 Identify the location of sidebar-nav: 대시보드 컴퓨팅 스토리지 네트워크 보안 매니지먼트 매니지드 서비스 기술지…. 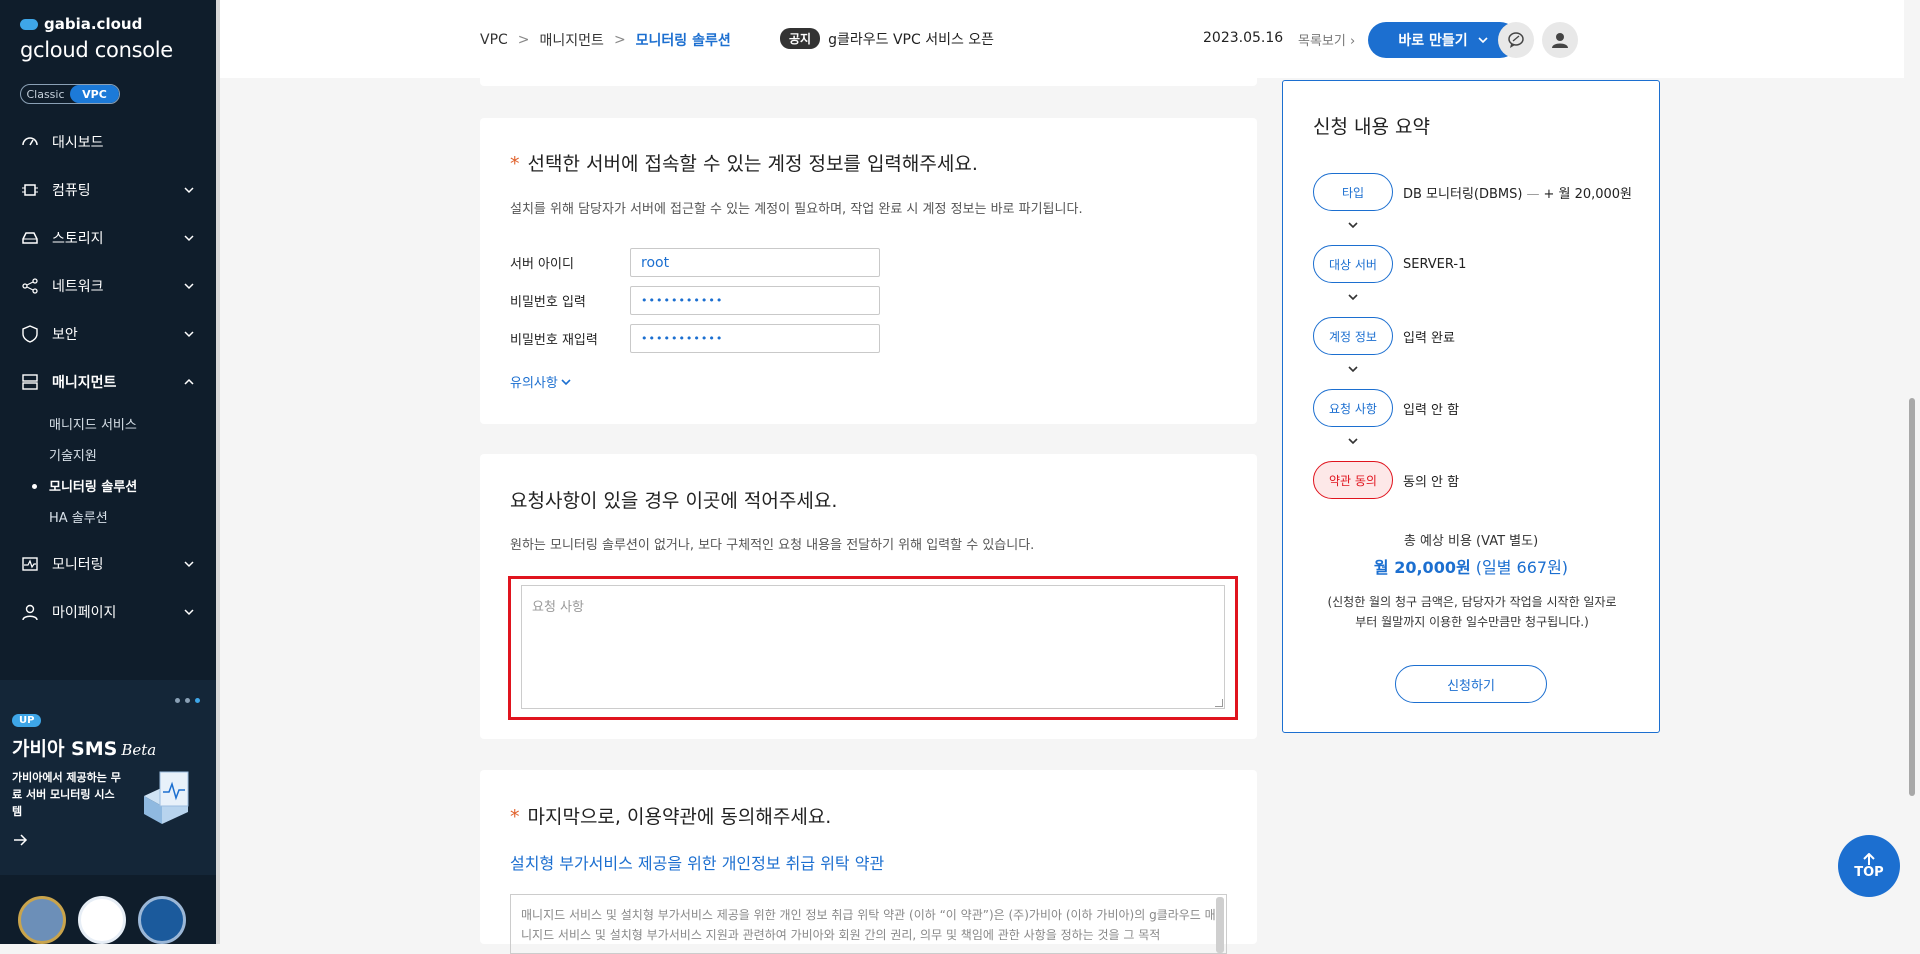
(108, 377).